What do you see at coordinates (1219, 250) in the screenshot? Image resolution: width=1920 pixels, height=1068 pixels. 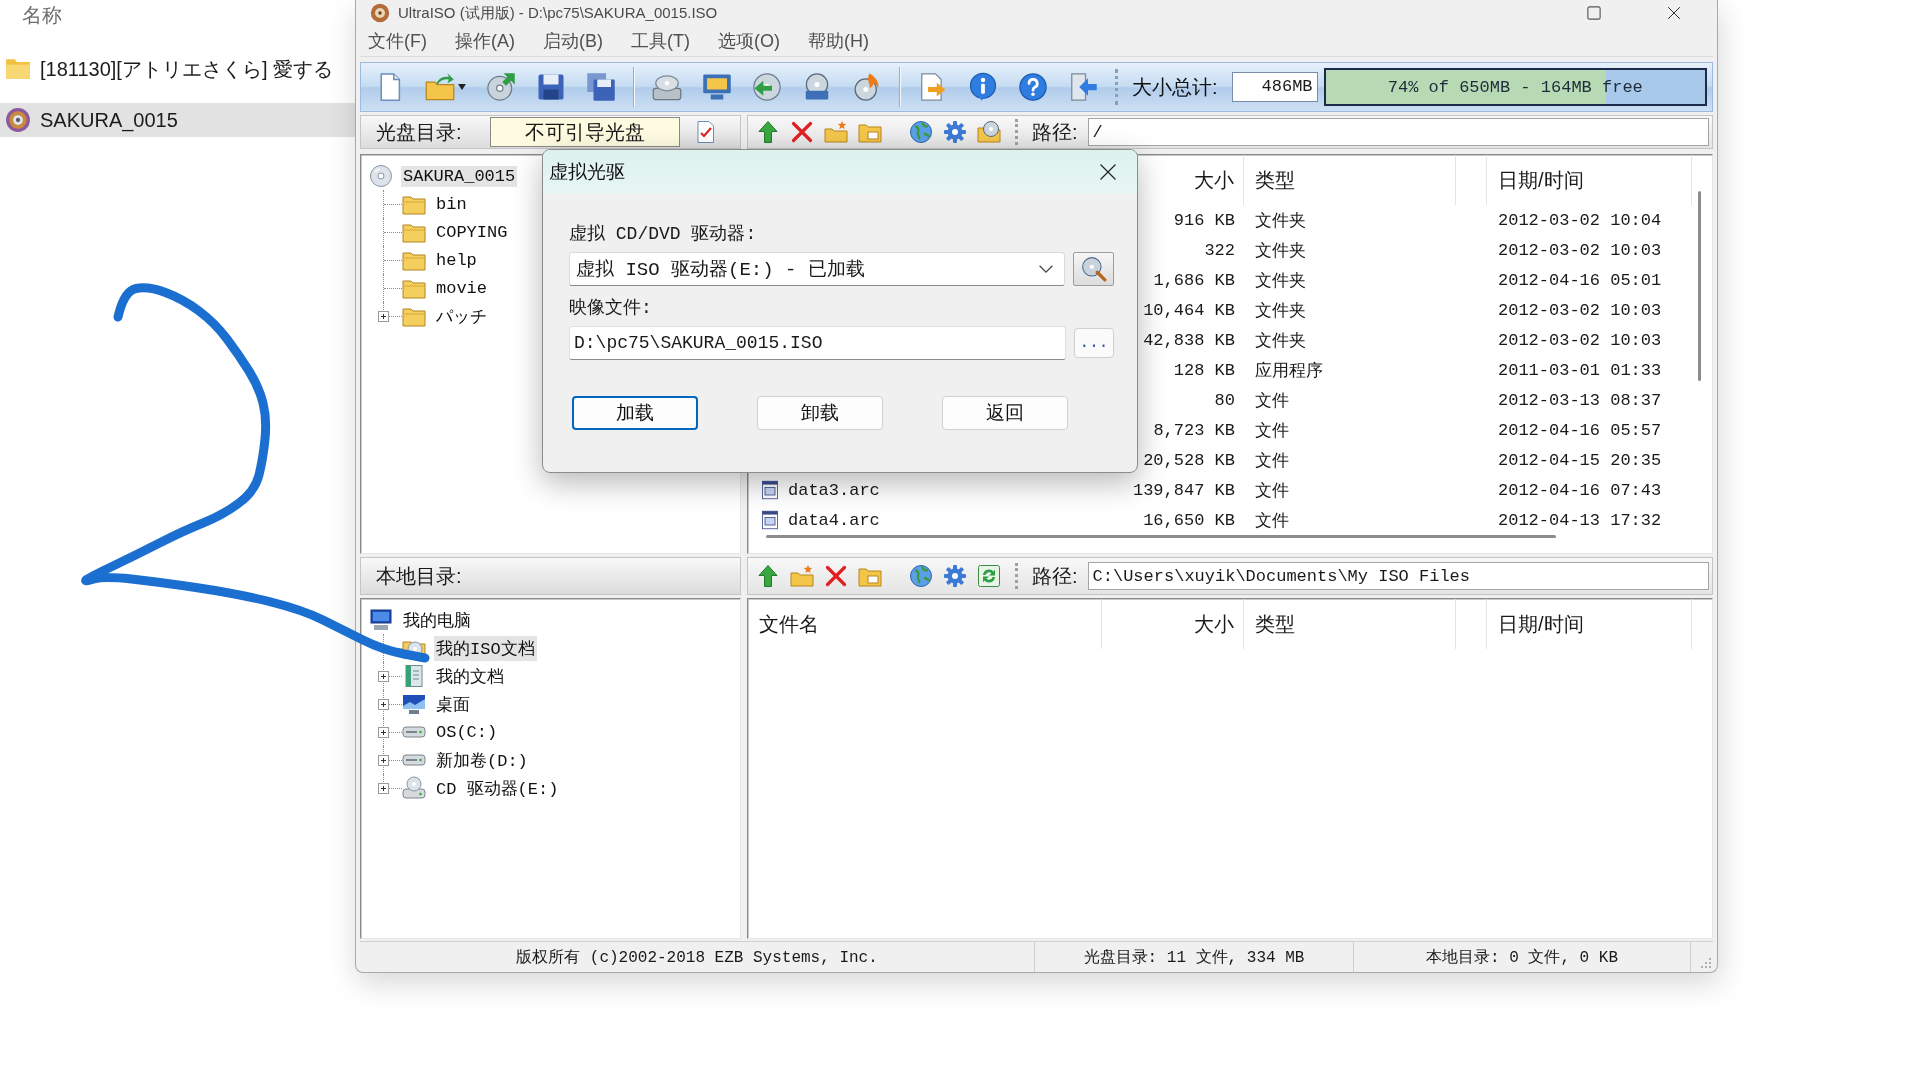 I see `file-size: 322` at bounding box center [1219, 250].